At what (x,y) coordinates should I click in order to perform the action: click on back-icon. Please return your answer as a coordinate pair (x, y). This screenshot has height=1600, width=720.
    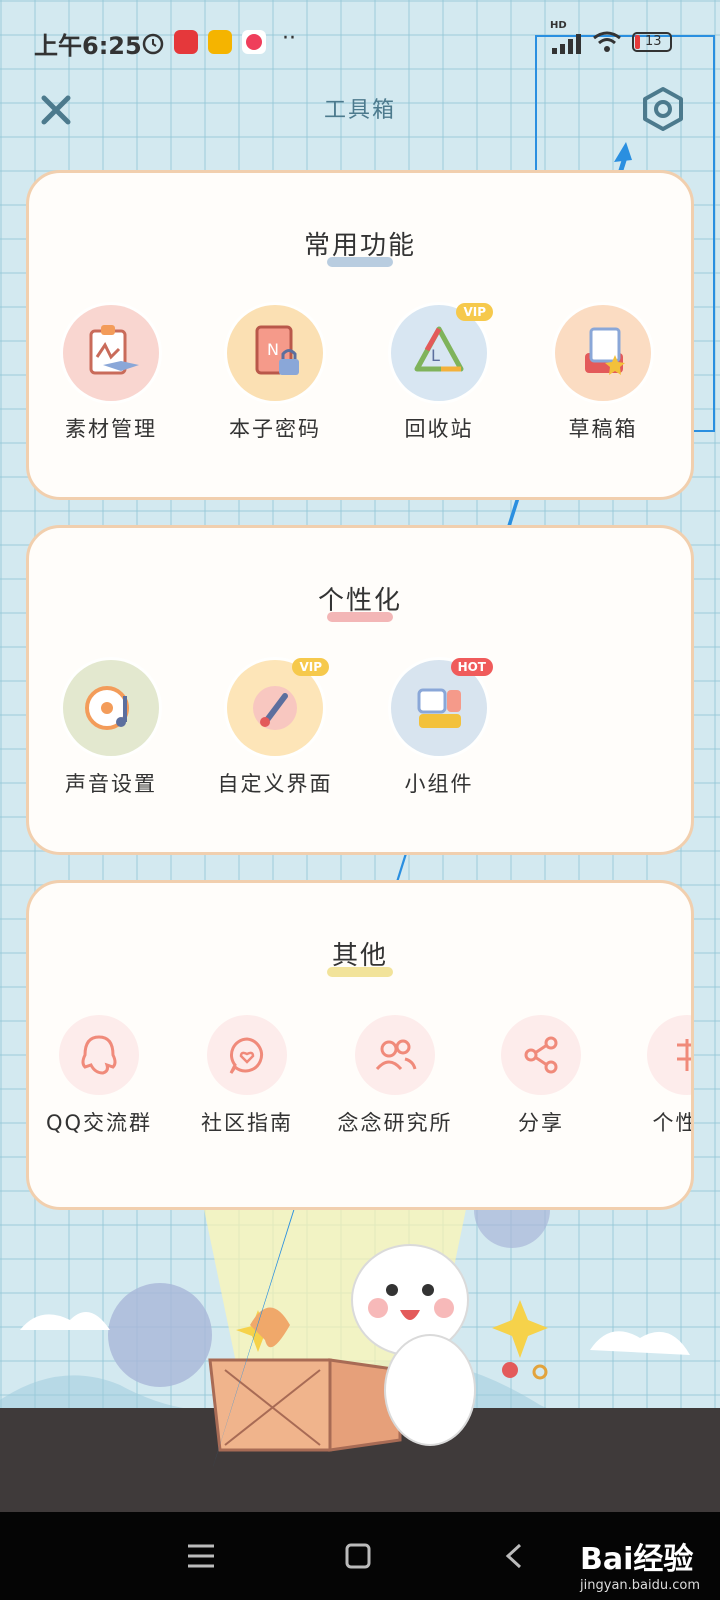
    Looking at the image, I should click on (514, 1556).